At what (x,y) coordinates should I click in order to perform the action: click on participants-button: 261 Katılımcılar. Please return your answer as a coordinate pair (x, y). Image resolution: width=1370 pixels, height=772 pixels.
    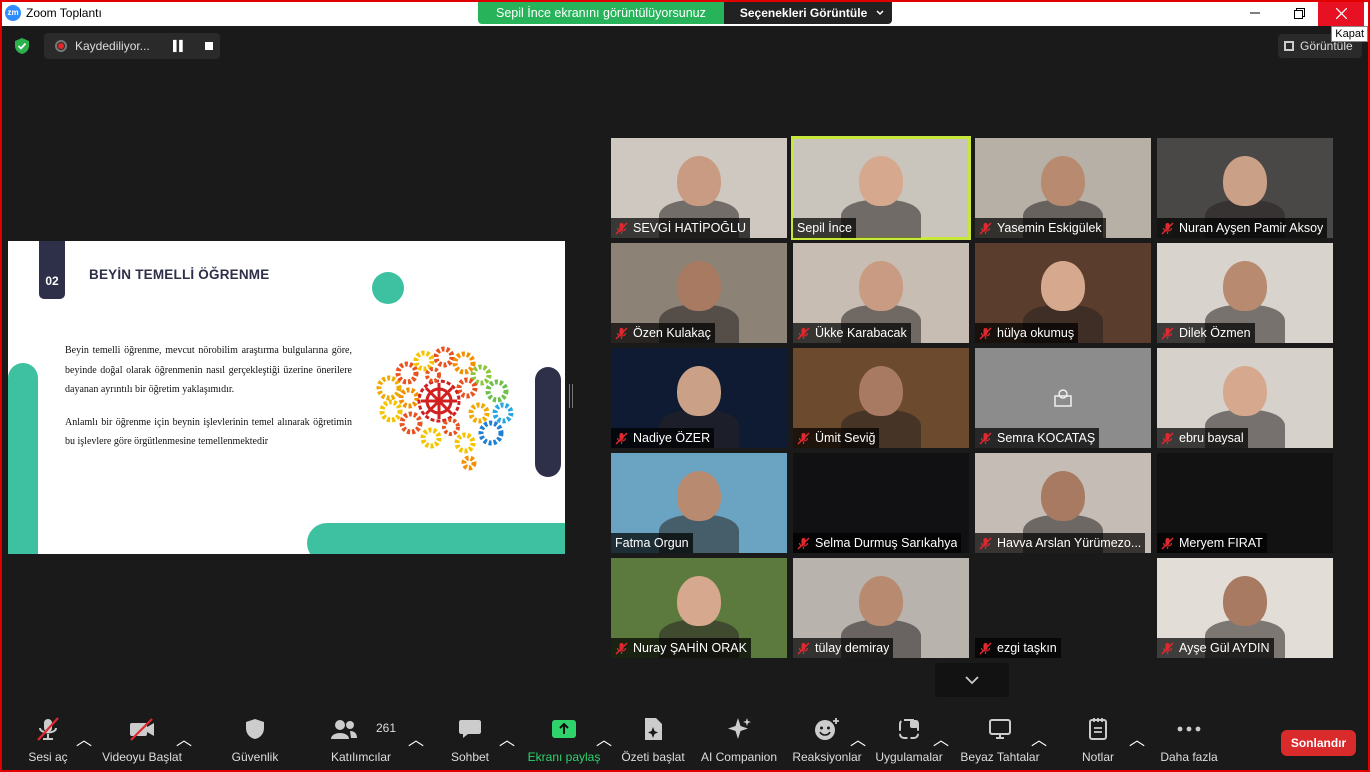
    Looking at the image, I should click on (363, 741).